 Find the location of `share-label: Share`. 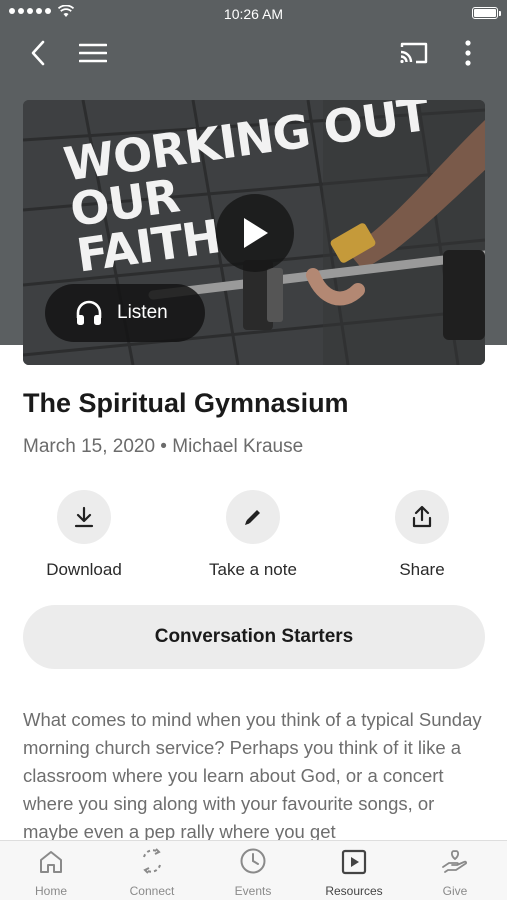

share-label: Share is located at coordinates (422, 569).